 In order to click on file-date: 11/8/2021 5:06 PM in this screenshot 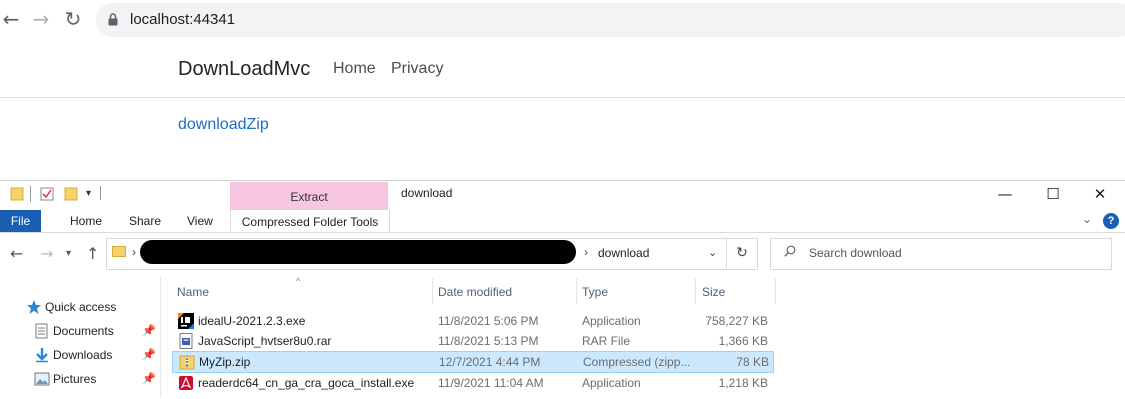, I will do `click(488, 321)`.